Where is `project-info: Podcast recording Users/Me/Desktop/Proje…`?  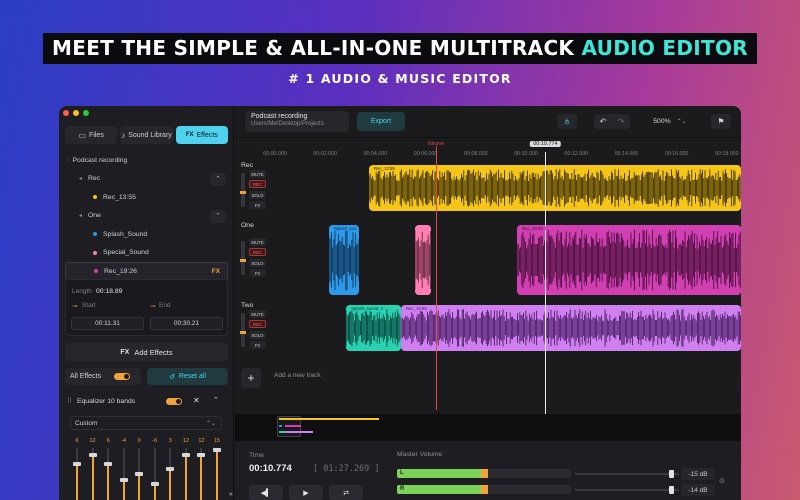
project-info: Podcast recording Users/Me/Desktop/Proje… is located at coordinates (297, 121).